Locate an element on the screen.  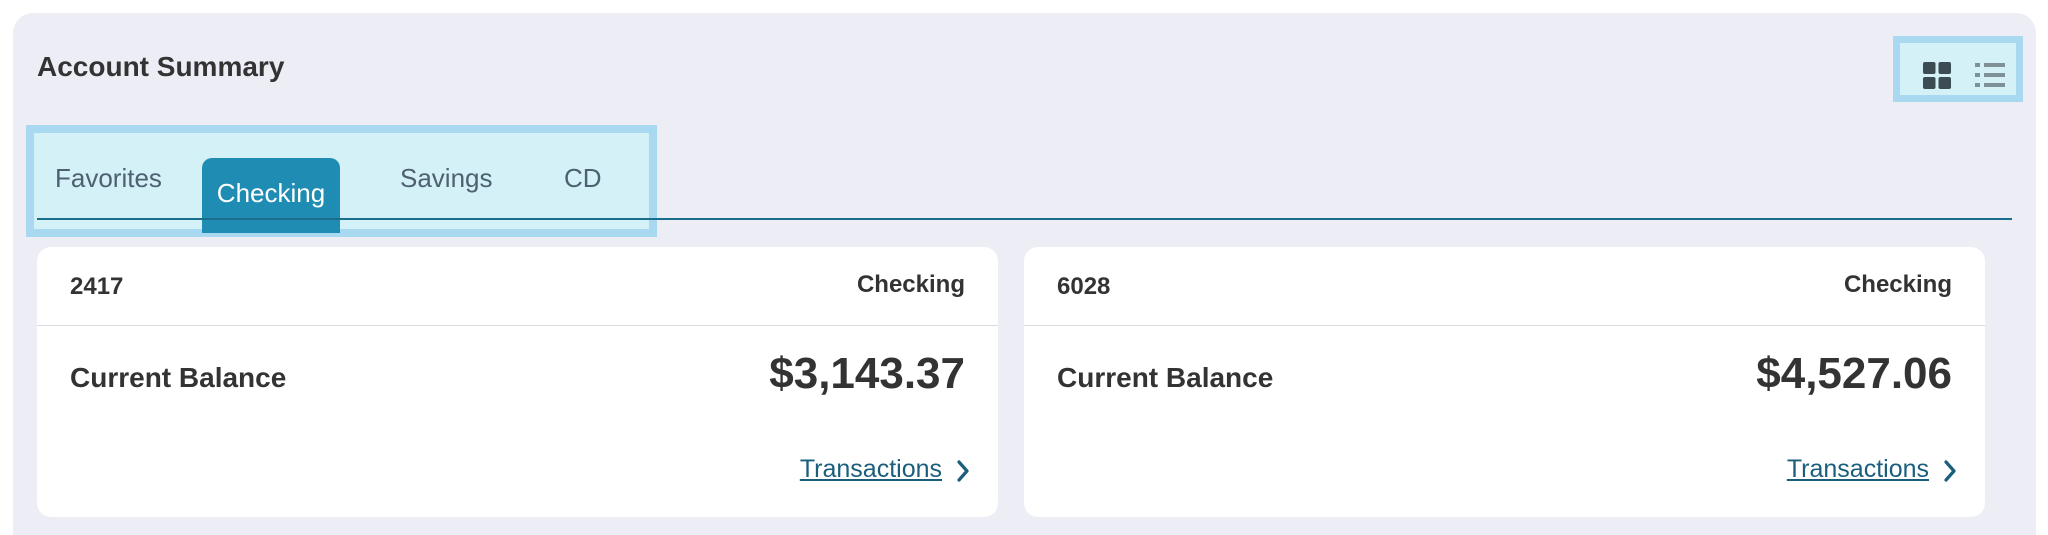
account-tabs: Favorites Checking Savings CD is located at coordinates (341, 181).